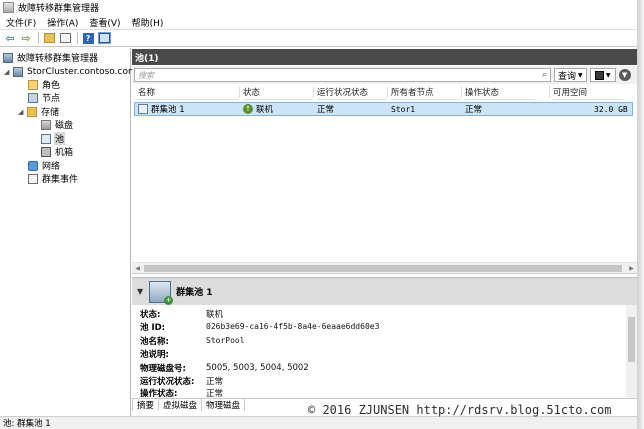  What do you see at coordinates (500, 92) in the screenshot?
I see `column-header-op-status: 操作状态` at bounding box center [500, 92].